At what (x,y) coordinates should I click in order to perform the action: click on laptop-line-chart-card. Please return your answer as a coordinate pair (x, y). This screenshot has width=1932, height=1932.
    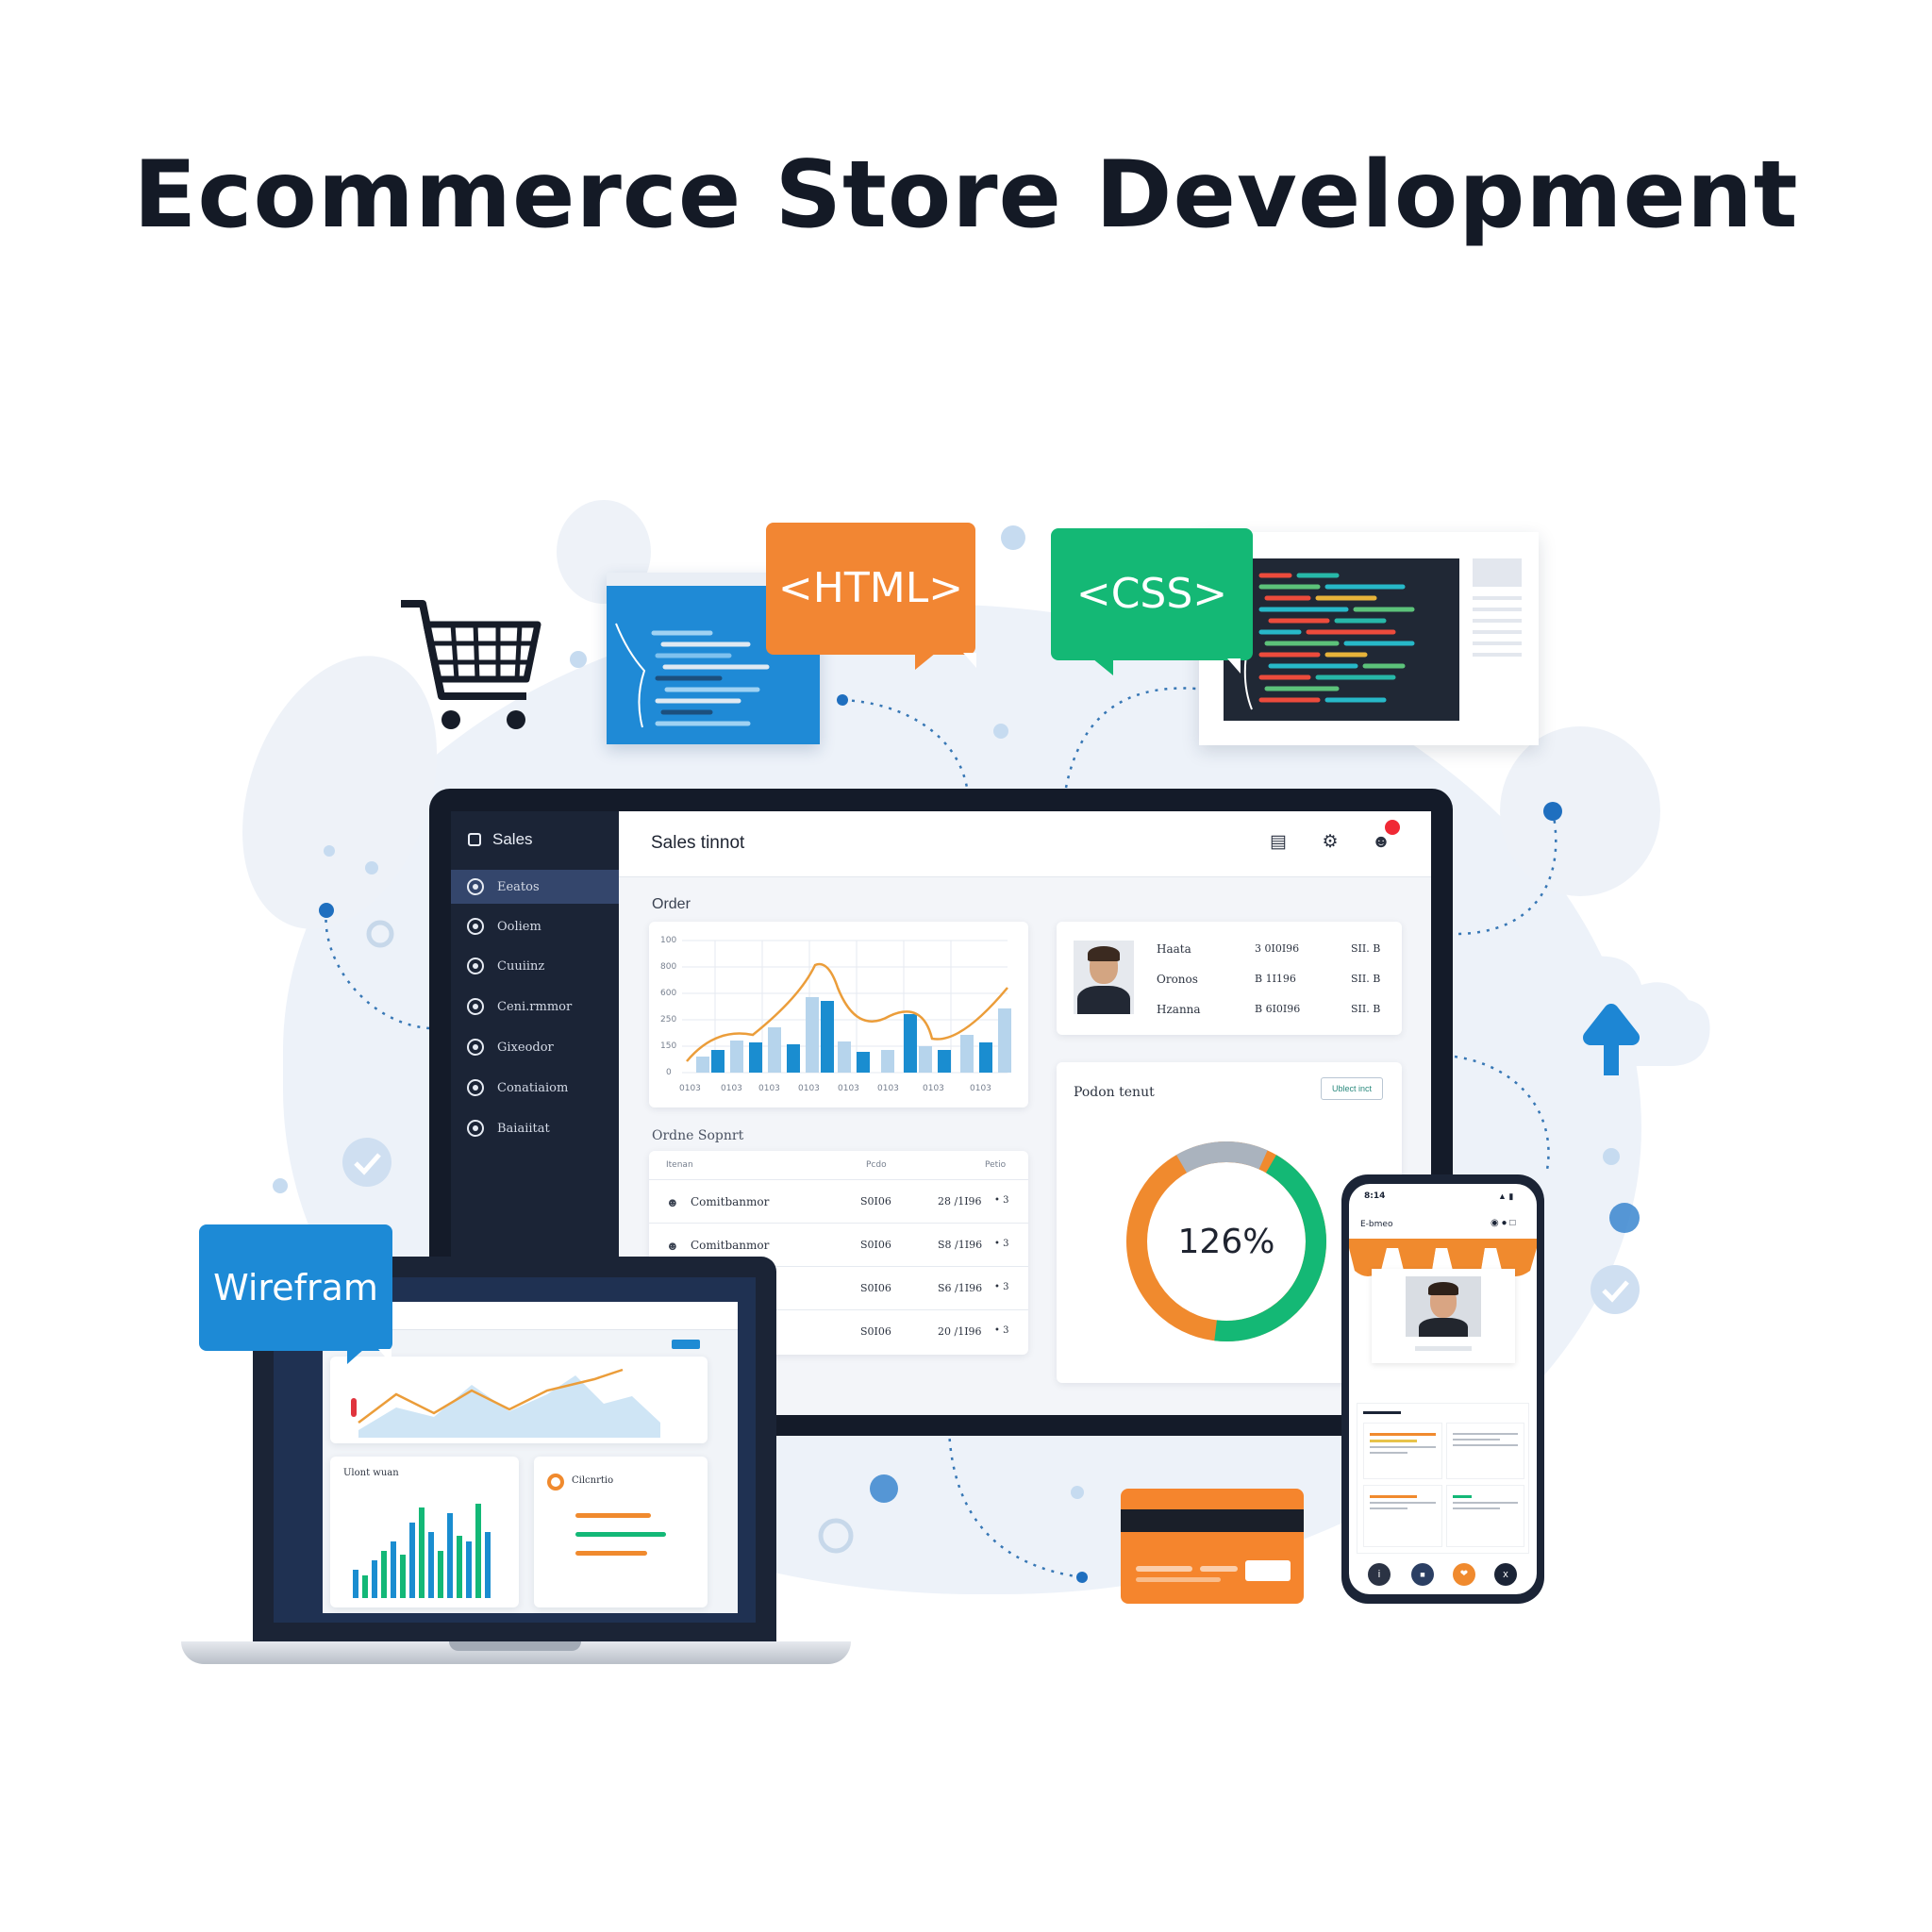
    Looking at the image, I should click on (519, 1400).